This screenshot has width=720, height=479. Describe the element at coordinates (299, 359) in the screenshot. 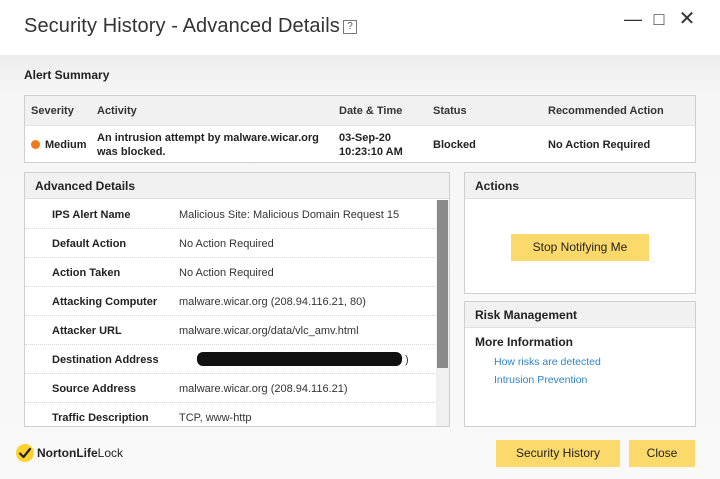

I see `redaction-bar` at that location.